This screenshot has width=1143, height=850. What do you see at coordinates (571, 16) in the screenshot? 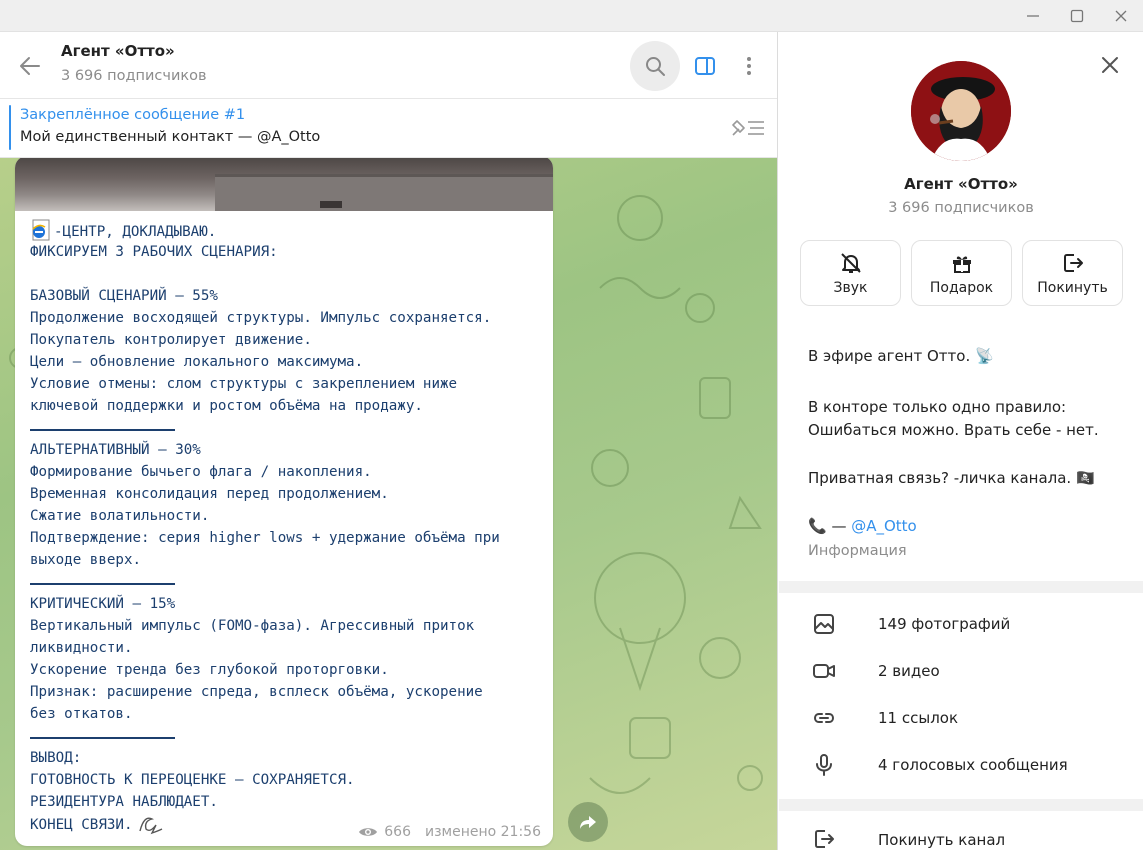
I see `window-titlebar` at bounding box center [571, 16].